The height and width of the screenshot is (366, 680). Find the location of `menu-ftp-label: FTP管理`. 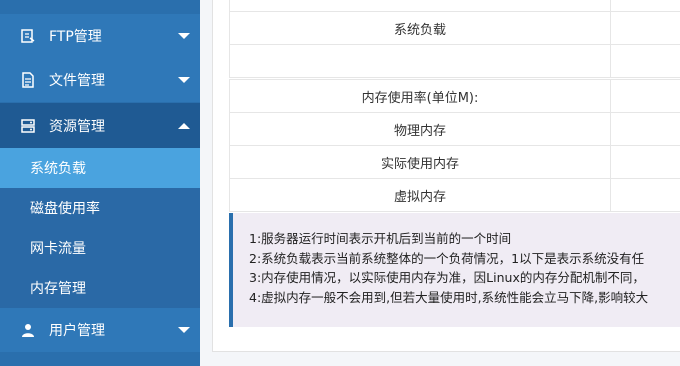

menu-ftp-label: FTP管理 is located at coordinates (75, 37).